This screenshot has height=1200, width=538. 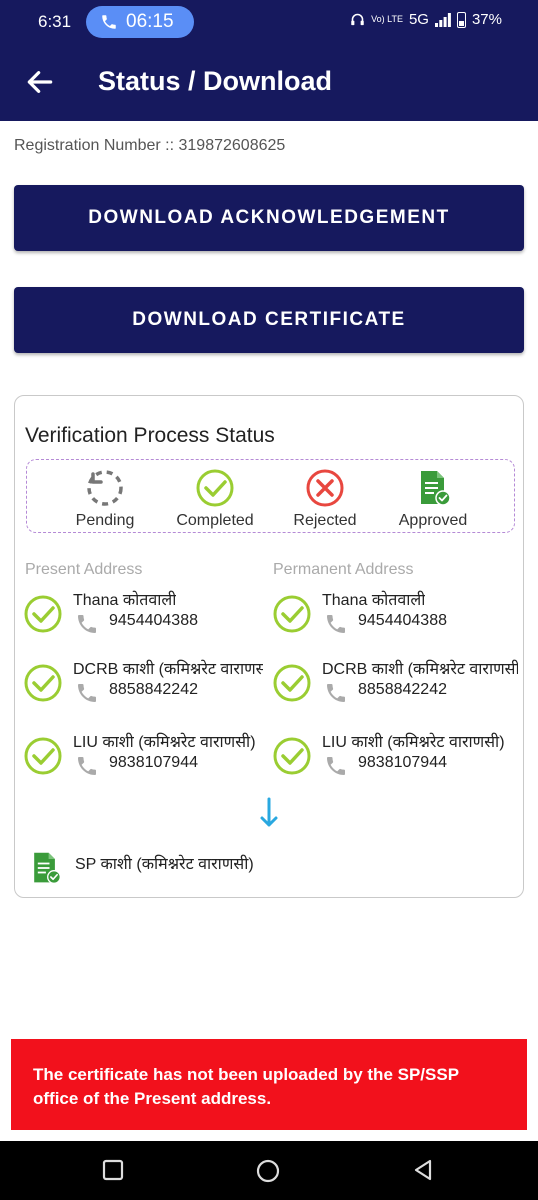 What do you see at coordinates (418, 19) in the screenshot?
I see `network-type: 5G` at bounding box center [418, 19].